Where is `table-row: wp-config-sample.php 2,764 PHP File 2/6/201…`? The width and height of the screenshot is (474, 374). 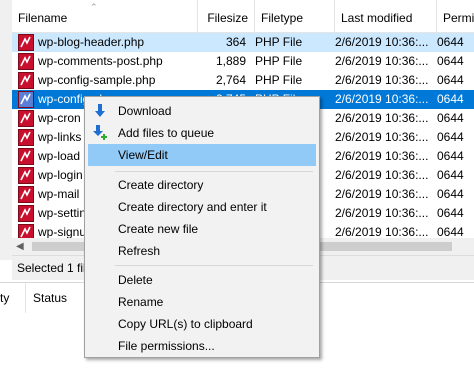 table-row: wp-config-sample.php 2,764 PHP File 2/6/201… is located at coordinates (243, 80).